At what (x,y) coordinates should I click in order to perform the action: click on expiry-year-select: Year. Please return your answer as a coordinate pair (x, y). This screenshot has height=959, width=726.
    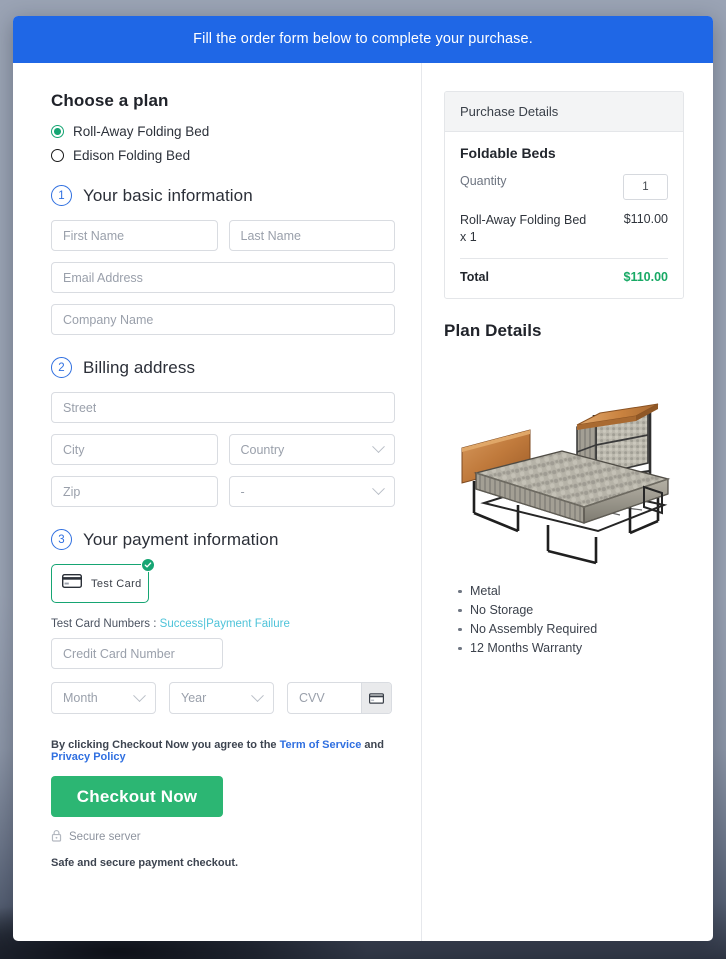
    Looking at the image, I should click on (221, 698).